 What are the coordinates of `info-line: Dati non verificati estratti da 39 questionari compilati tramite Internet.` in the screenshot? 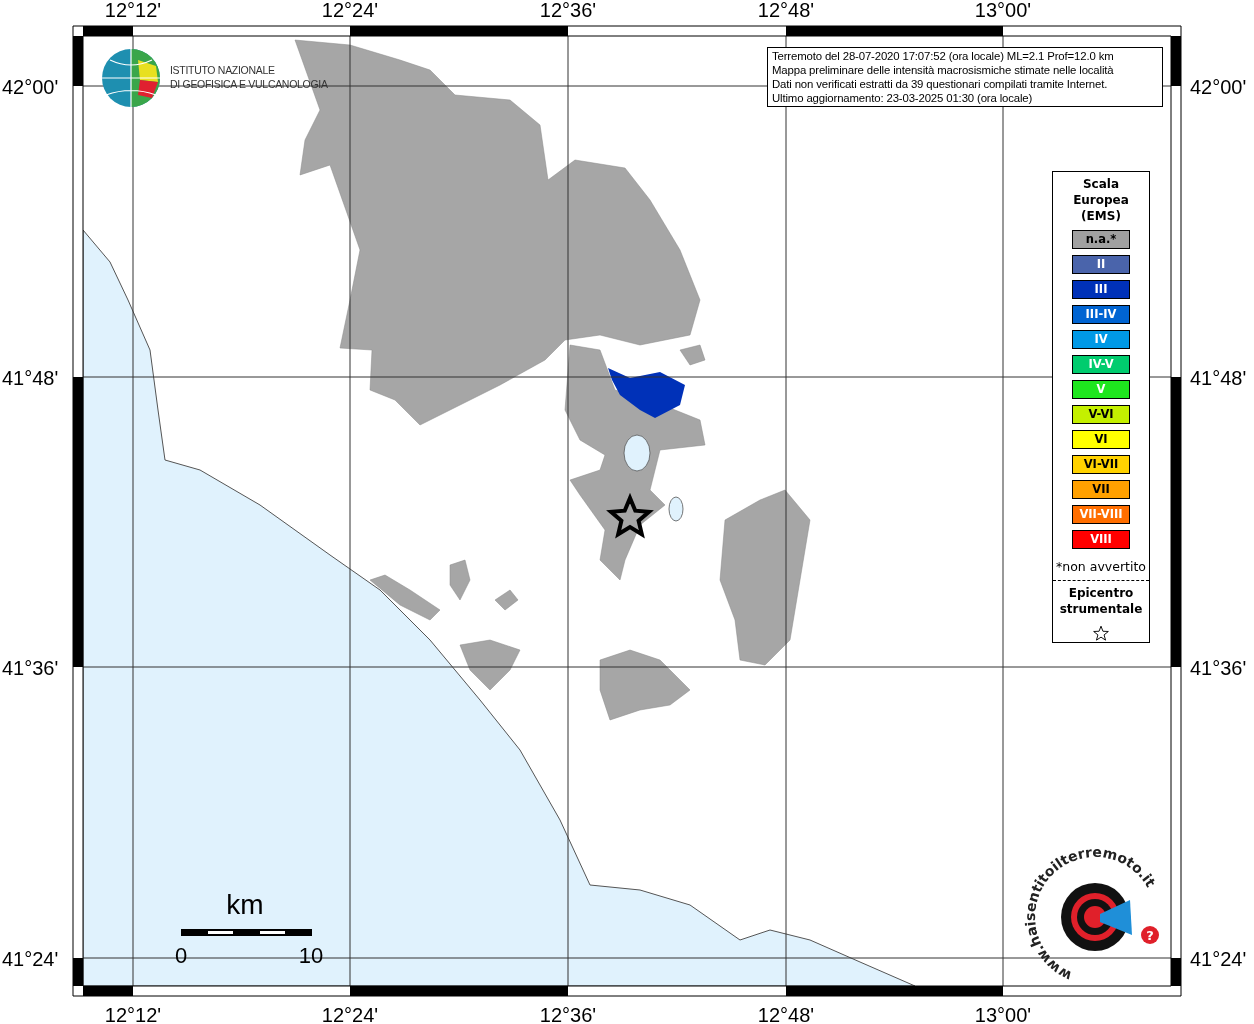 It's located at (940, 84).